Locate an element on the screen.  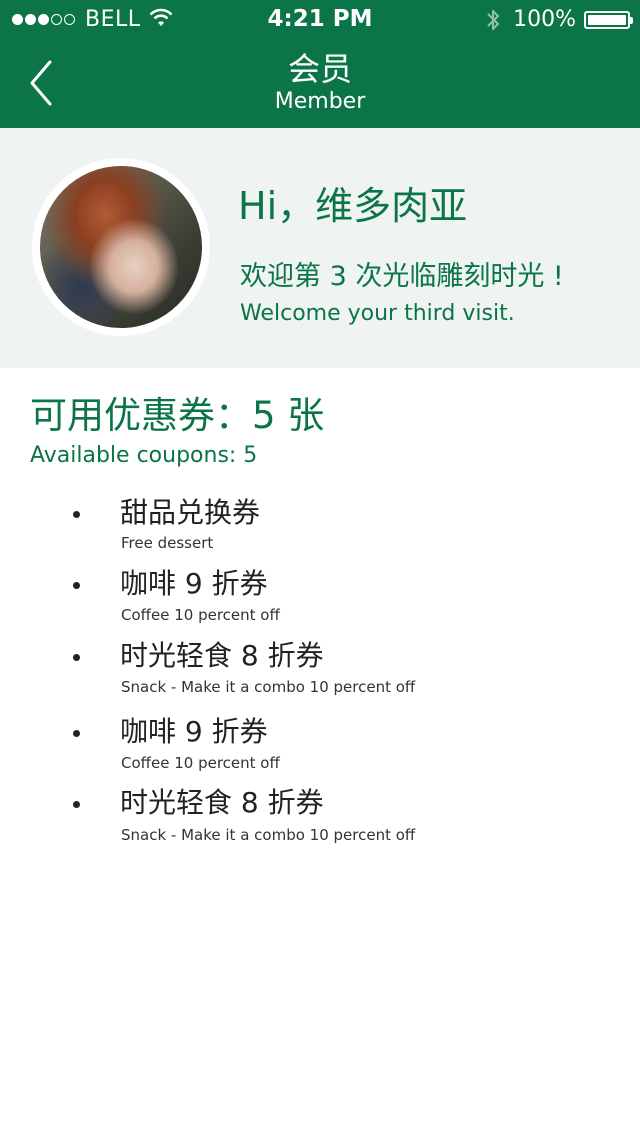
welcome-message-cn: 欢迎第 3 次光临雕刻时光 ! is located at coordinates (402, 276).